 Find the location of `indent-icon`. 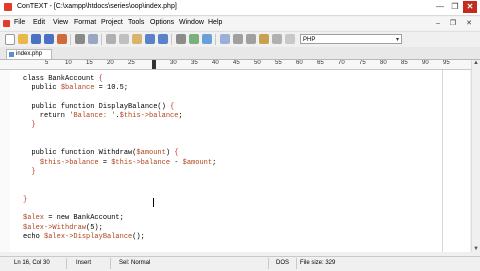

indent-icon is located at coordinates (238, 39).